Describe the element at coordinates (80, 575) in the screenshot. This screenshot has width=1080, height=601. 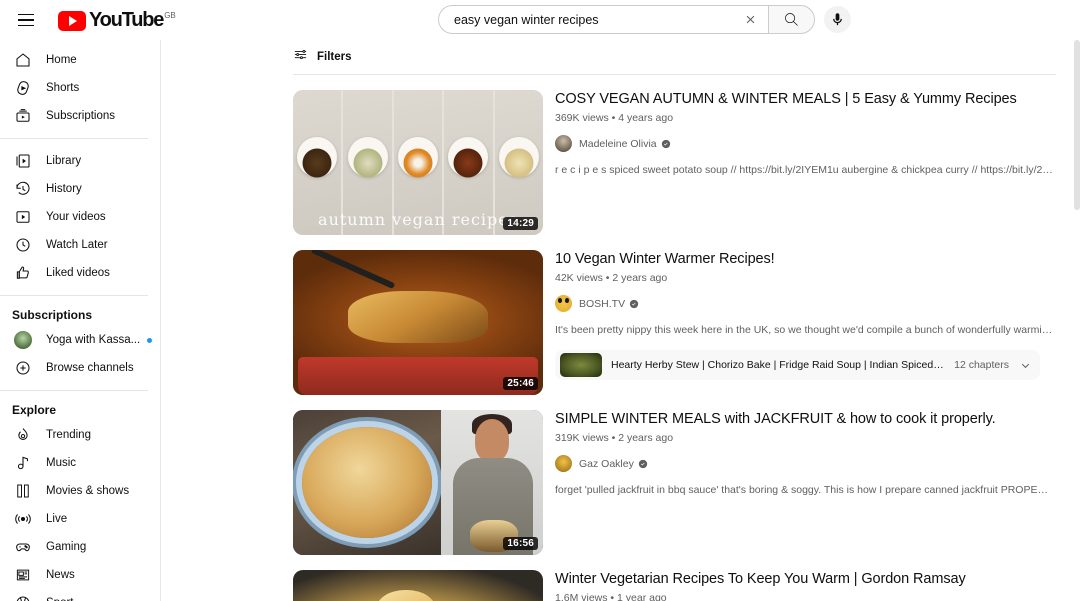
I see `sidebar-item-news: News` at that location.